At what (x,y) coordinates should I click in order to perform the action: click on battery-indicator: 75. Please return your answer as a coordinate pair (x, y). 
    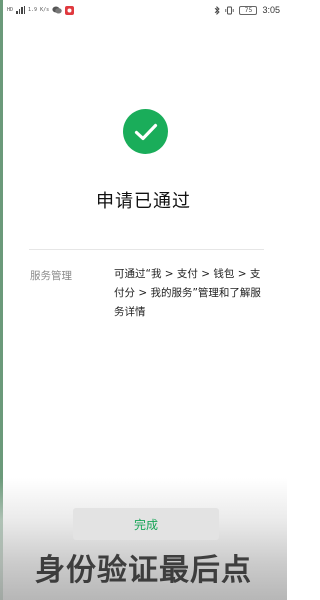
    Looking at the image, I should click on (248, 10).